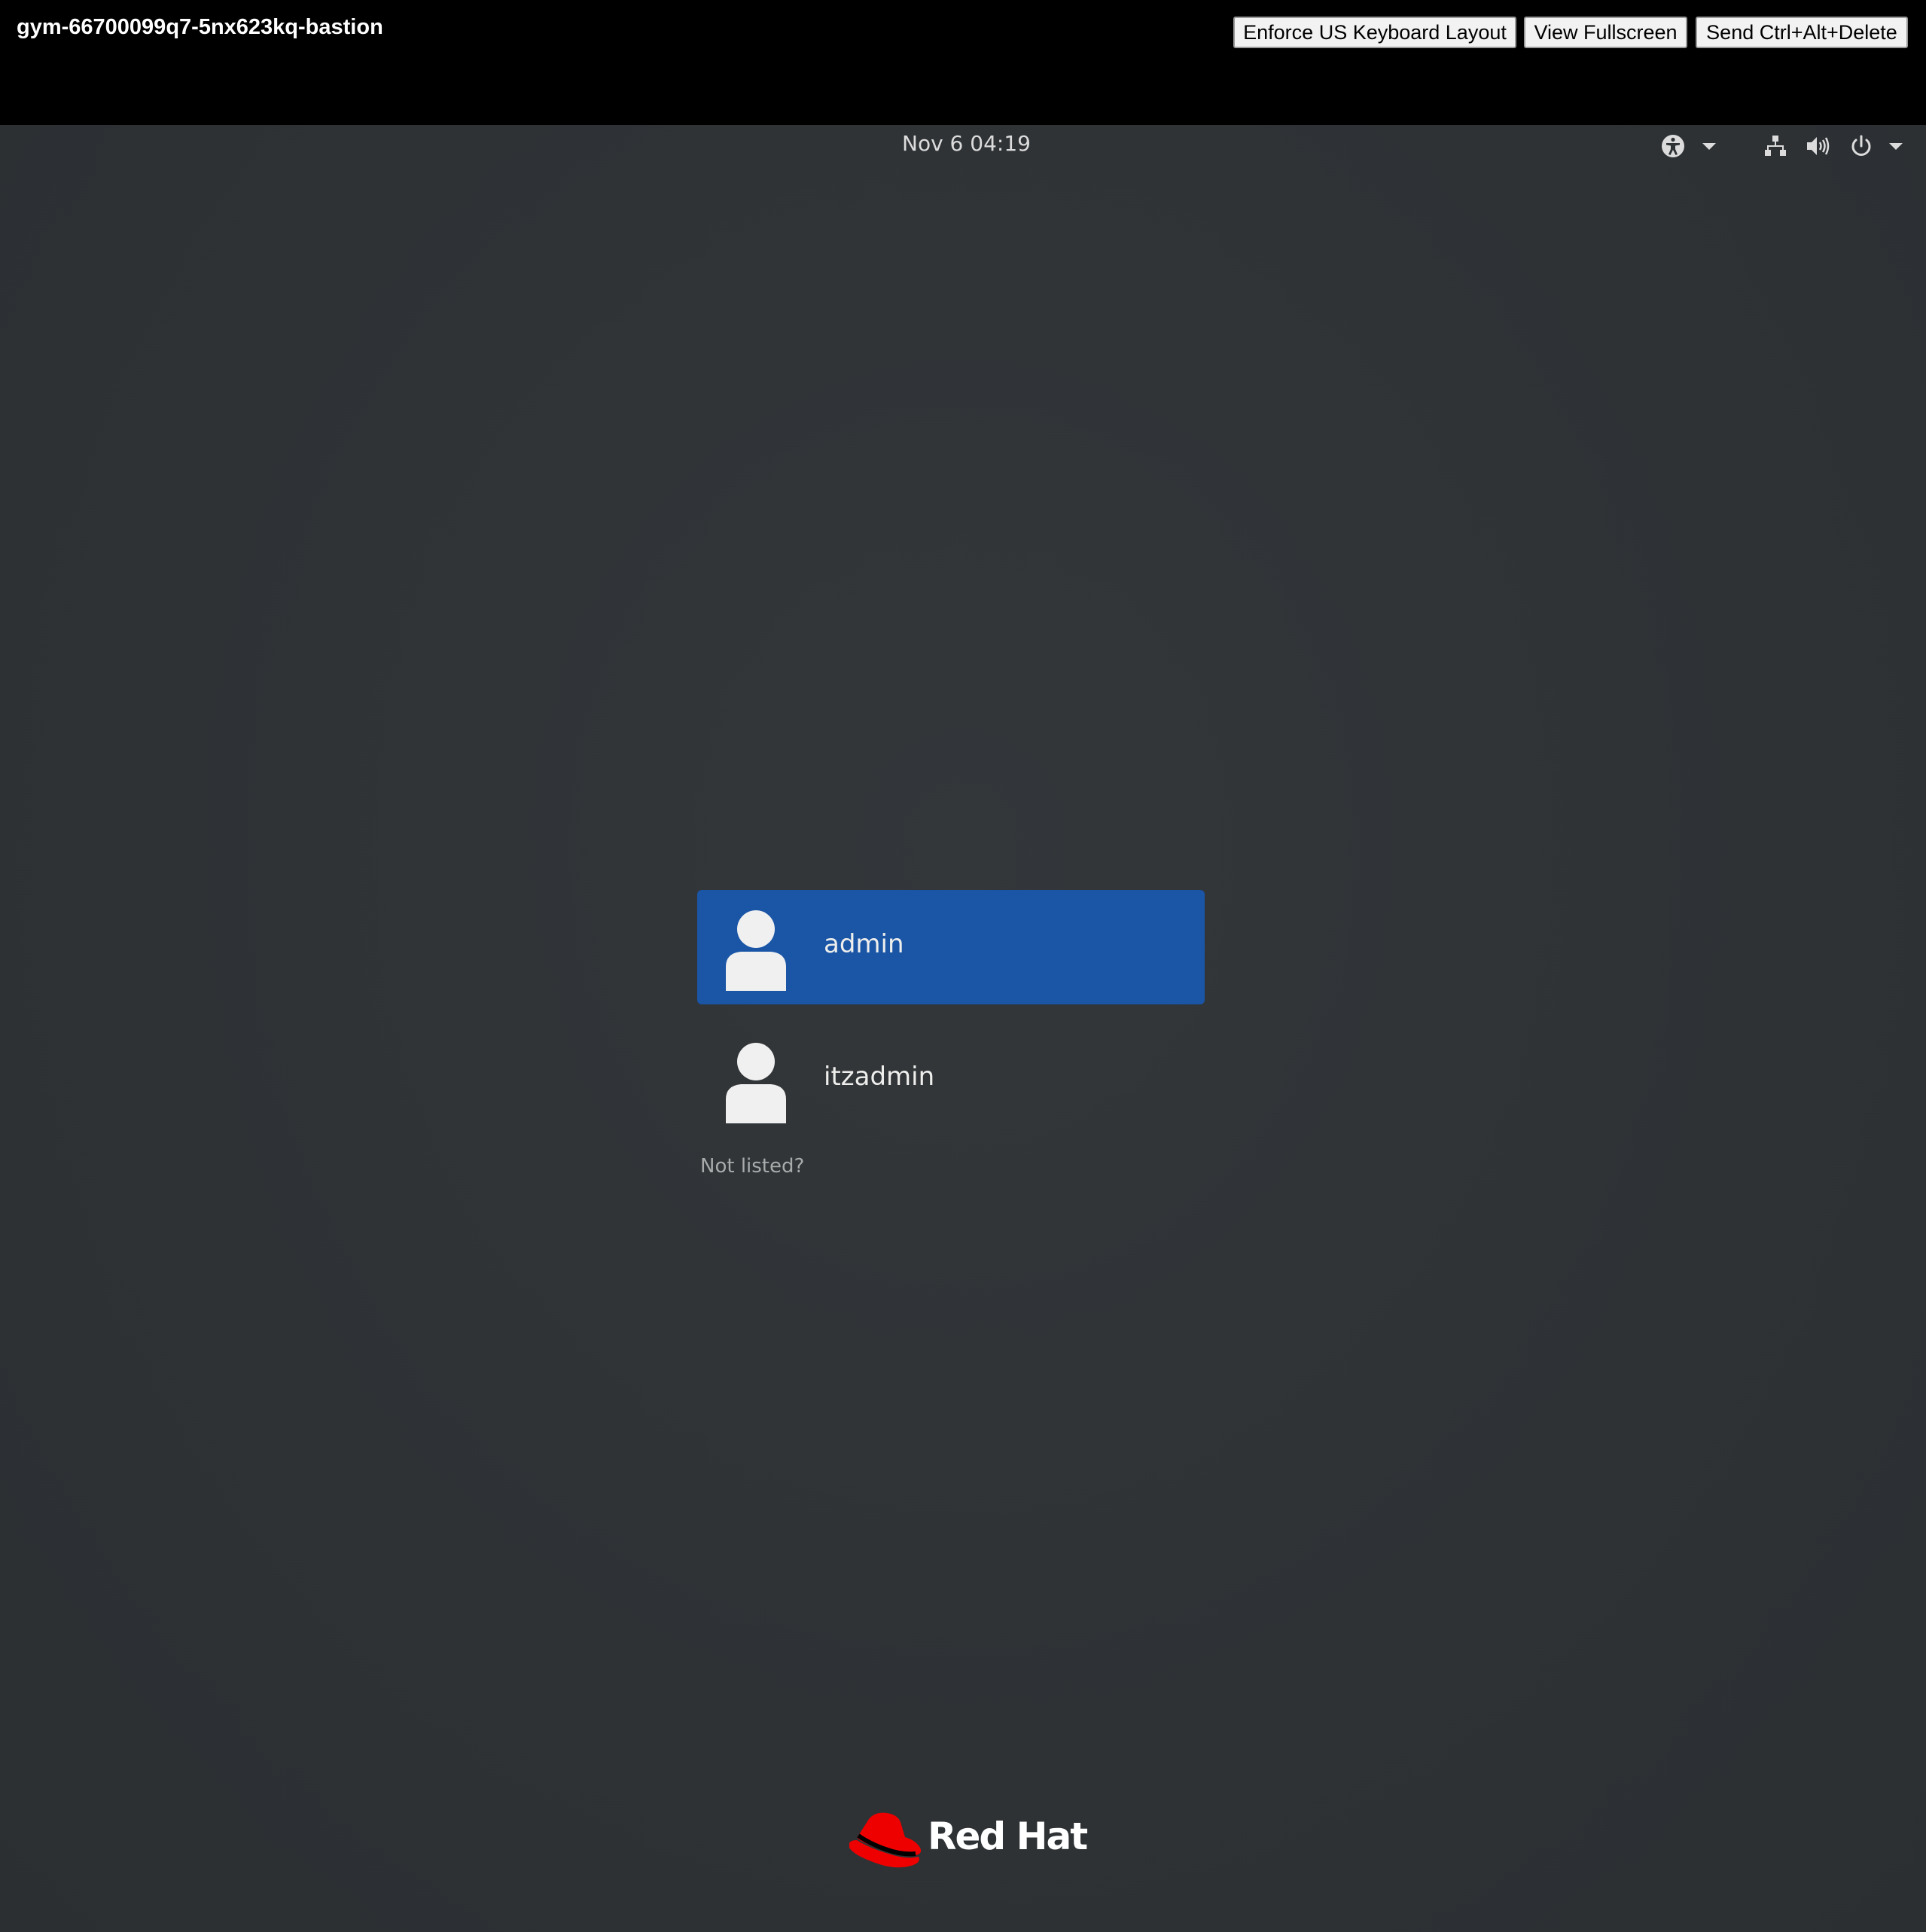 This screenshot has height=1932, width=1926. Describe the element at coordinates (1673, 146) in the screenshot. I see `accessibility-icon` at that location.